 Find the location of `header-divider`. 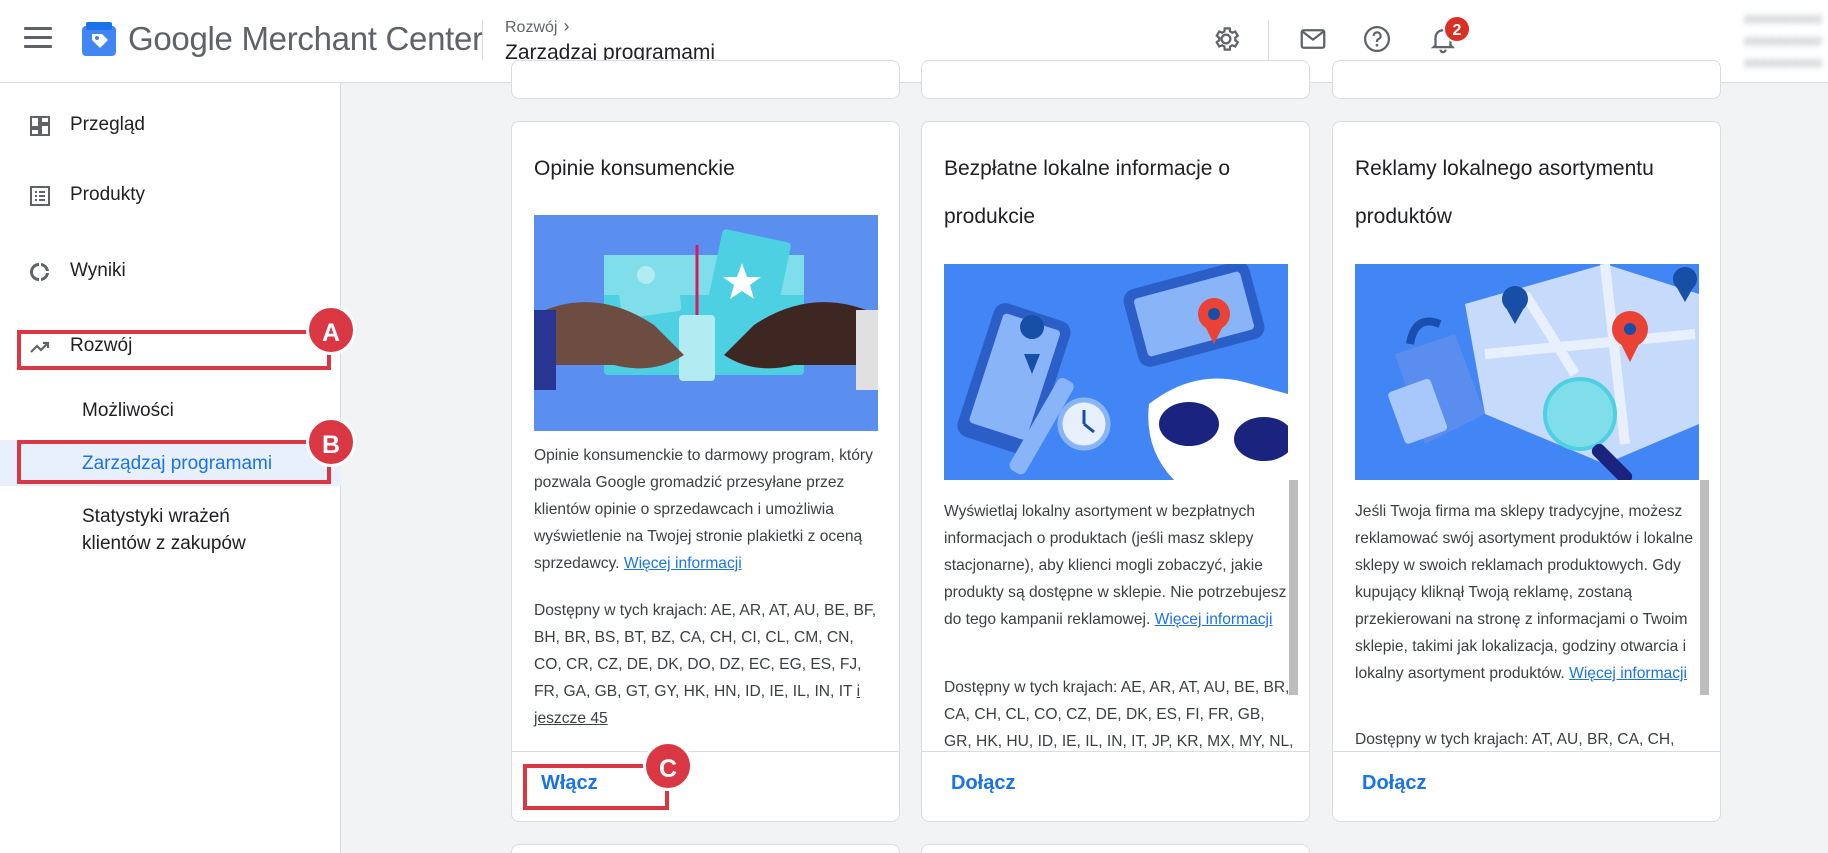

header-divider is located at coordinates (482, 40).